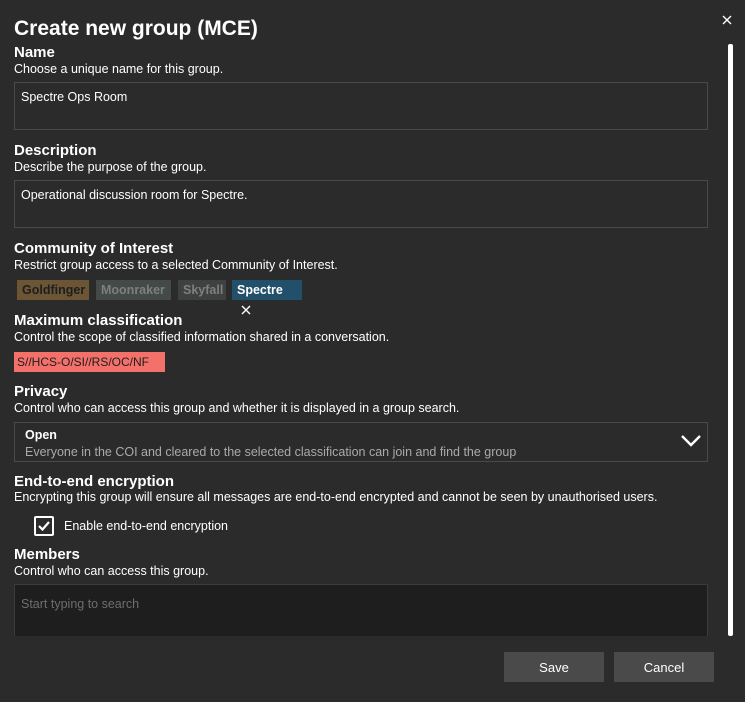 The width and height of the screenshot is (745, 702). Describe the element at coordinates (260, 290) in the screenshot. I see `coi-tag-spectre-label: Spectre` at that location.